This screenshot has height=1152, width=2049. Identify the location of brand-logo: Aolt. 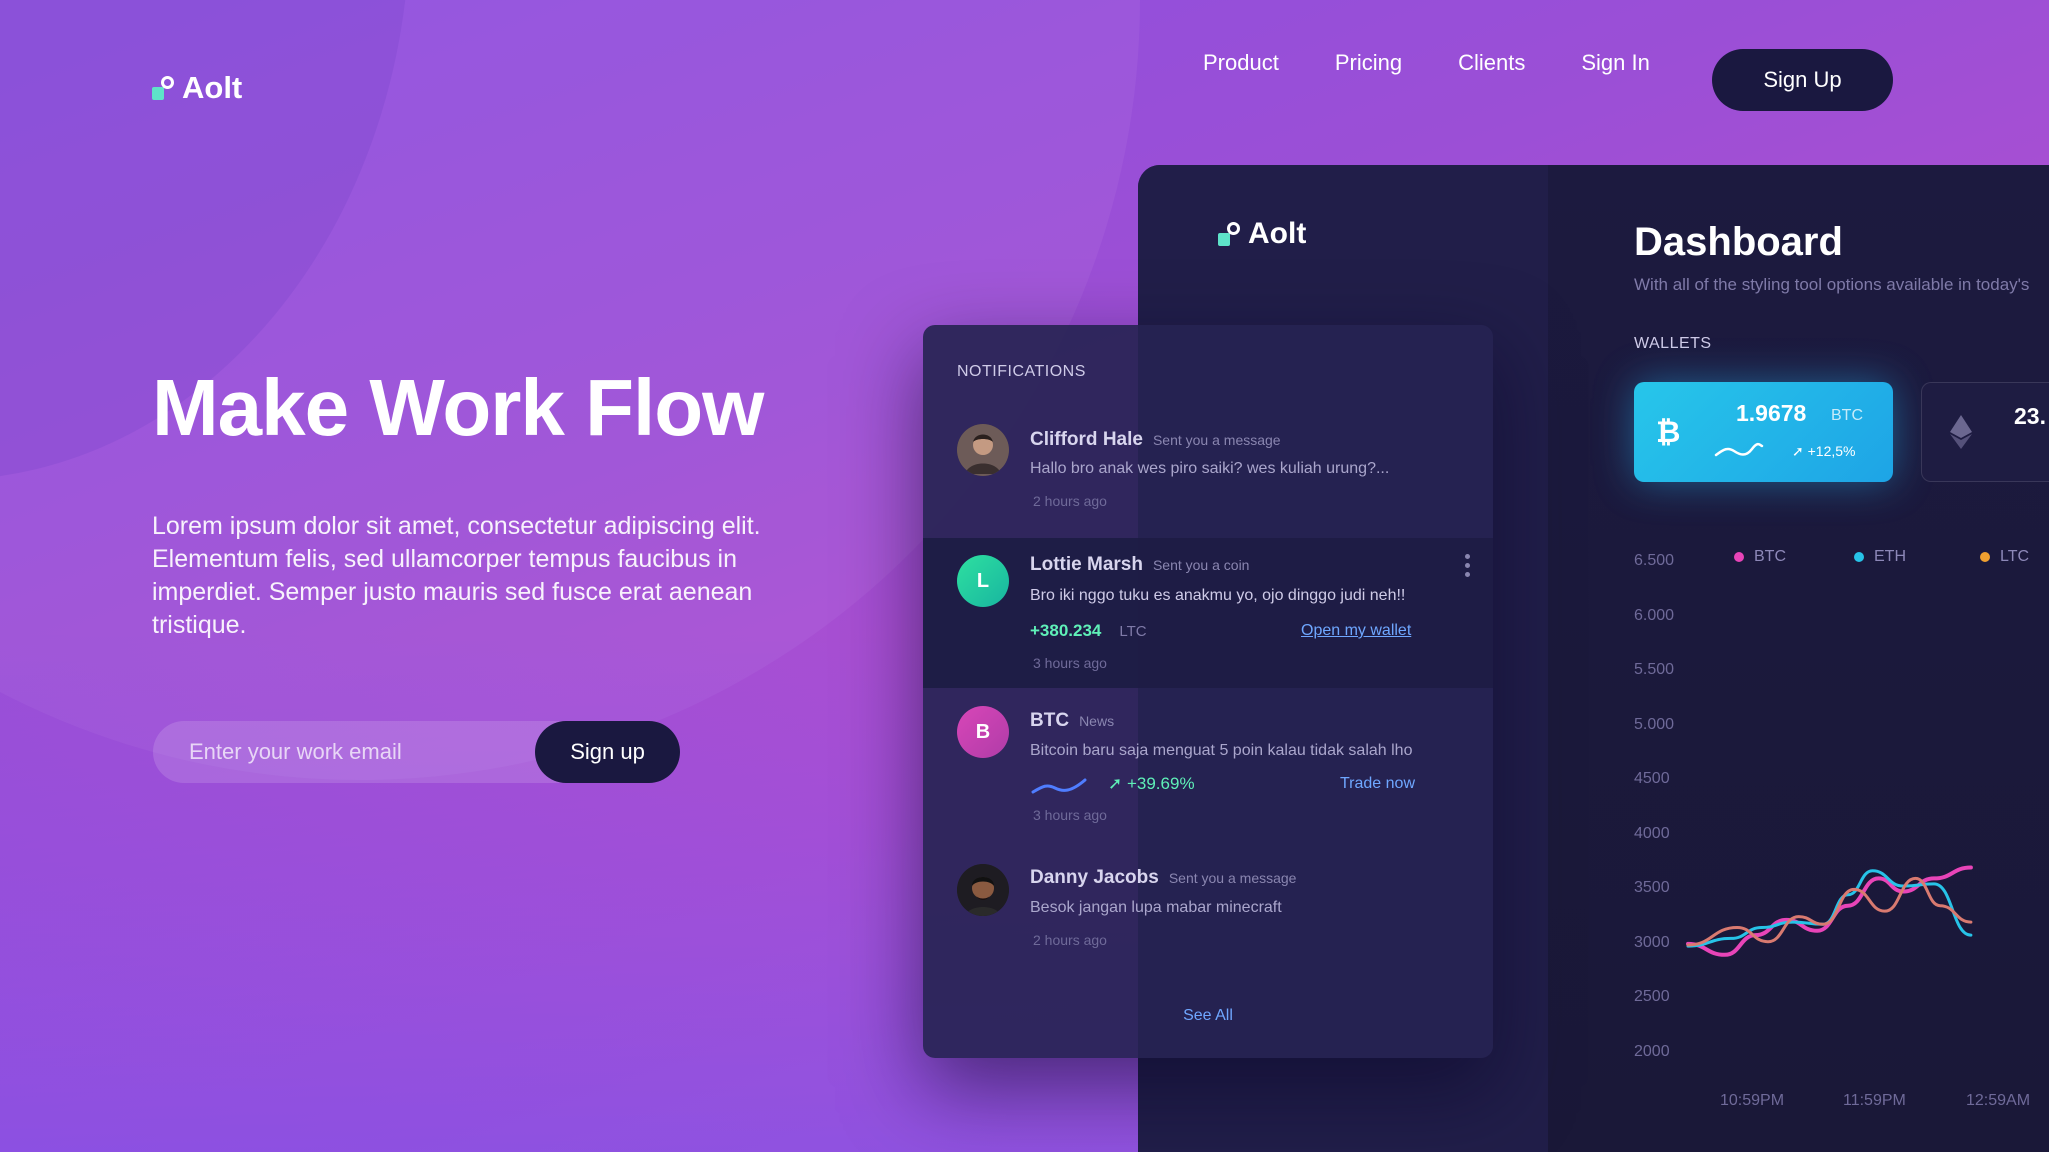
(197, 88).